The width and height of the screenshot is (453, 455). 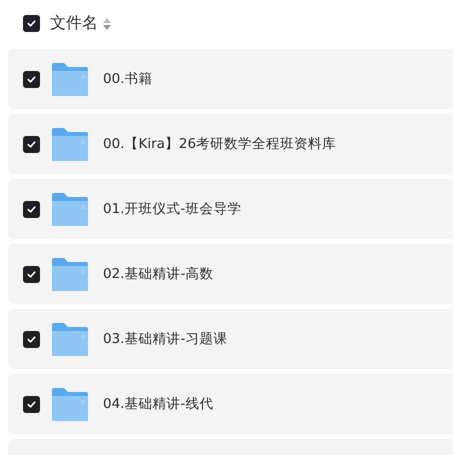 I want to click on select-all-checkbox, so click(x=31, y=23).